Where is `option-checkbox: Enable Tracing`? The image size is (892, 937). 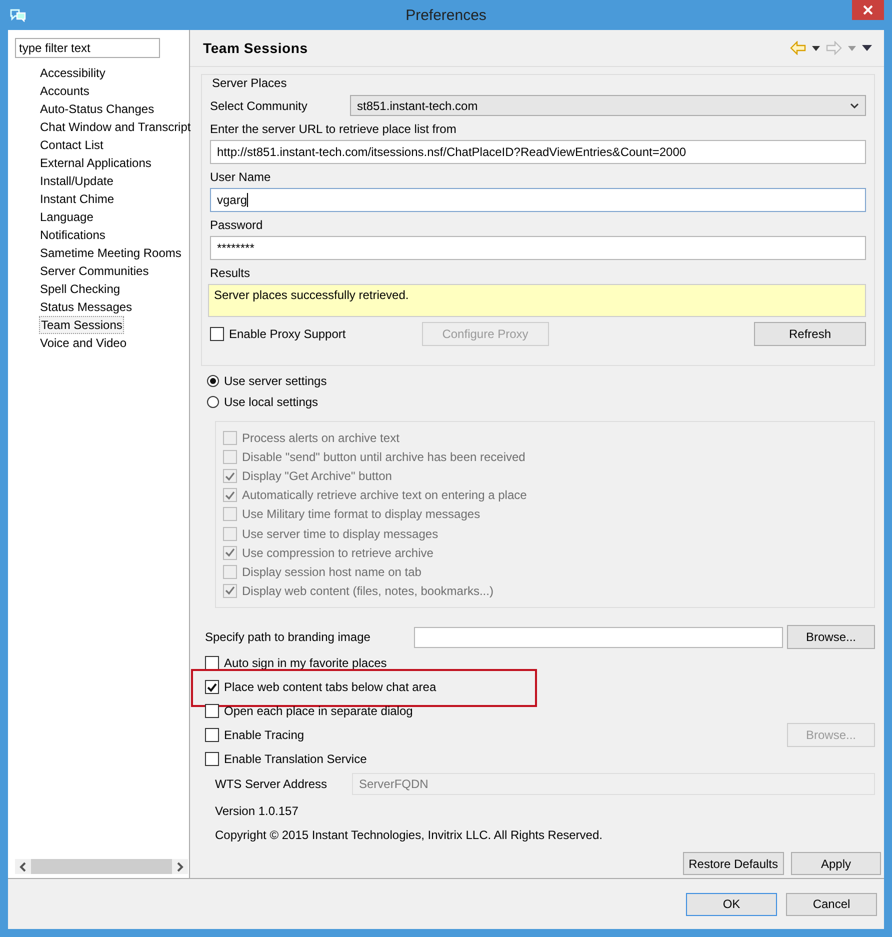
option-checkbox: Enable Tracing is located at coordinates (254, 735).